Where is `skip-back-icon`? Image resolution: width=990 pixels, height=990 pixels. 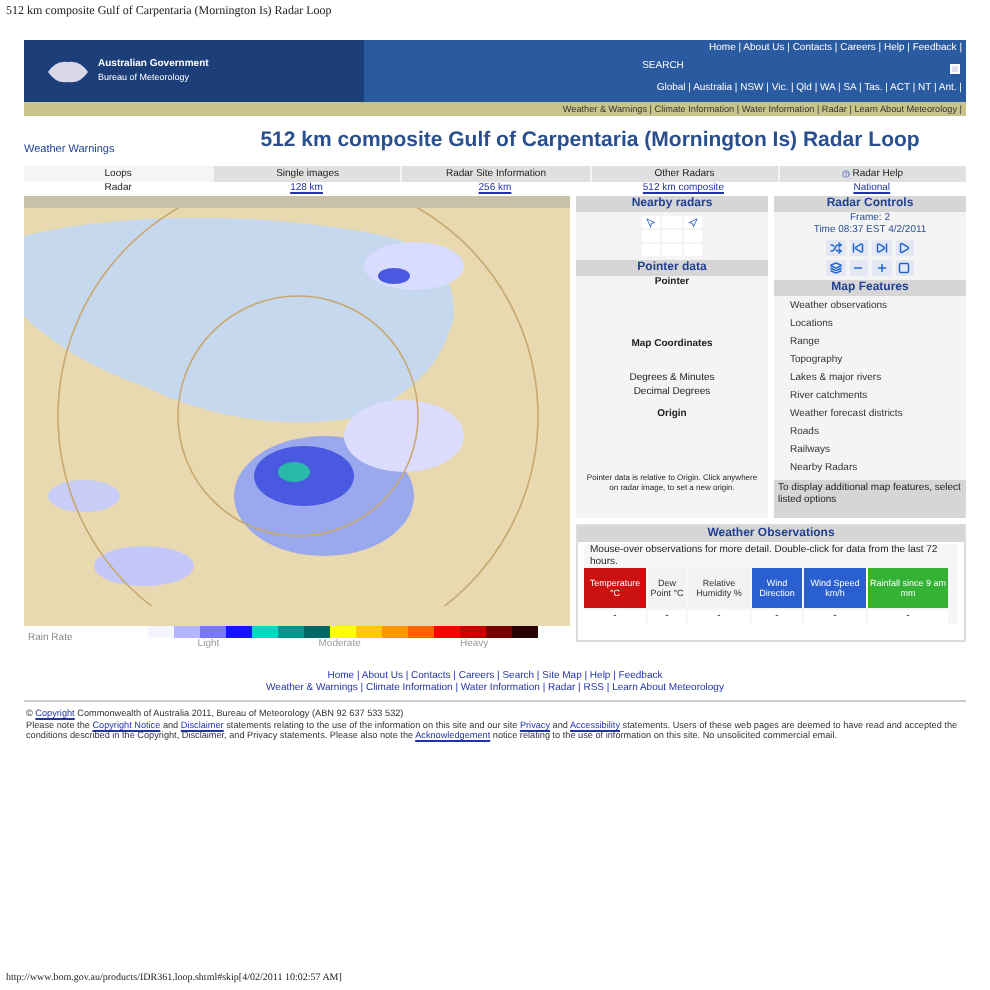 skip-back-icon is located at coordinates (858, 248).